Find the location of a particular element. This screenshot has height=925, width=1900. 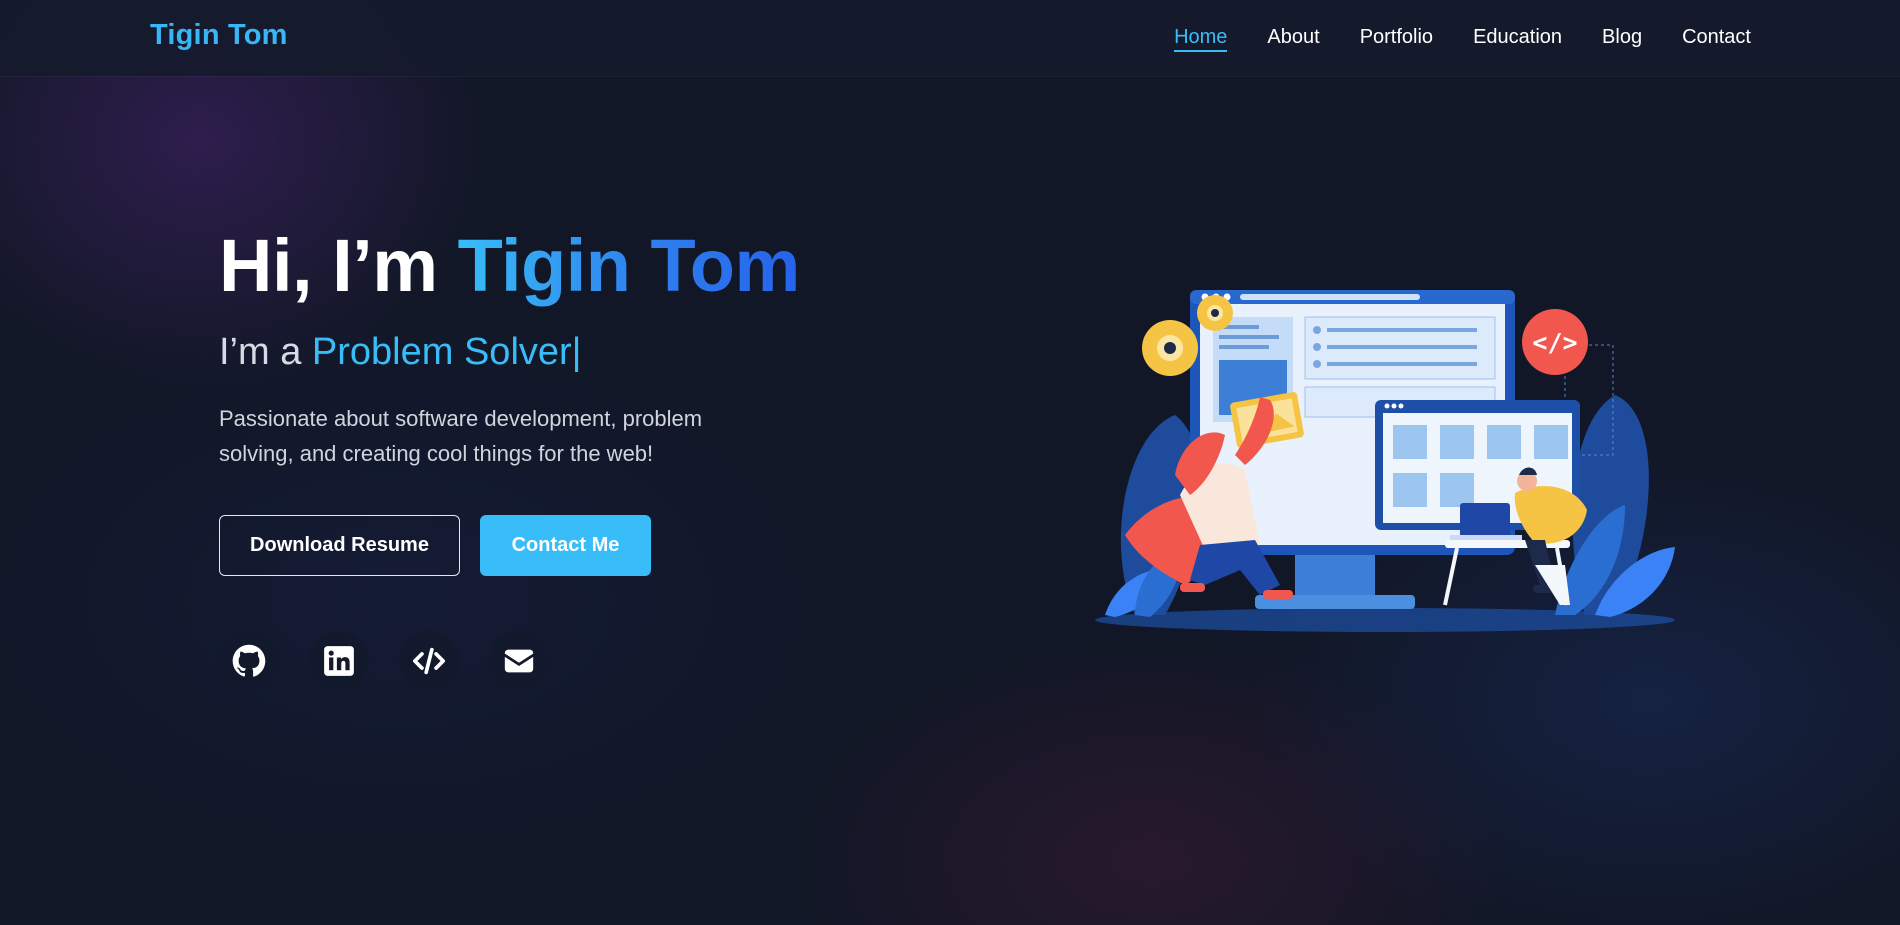

email-link is located at coordinates (519, 661).